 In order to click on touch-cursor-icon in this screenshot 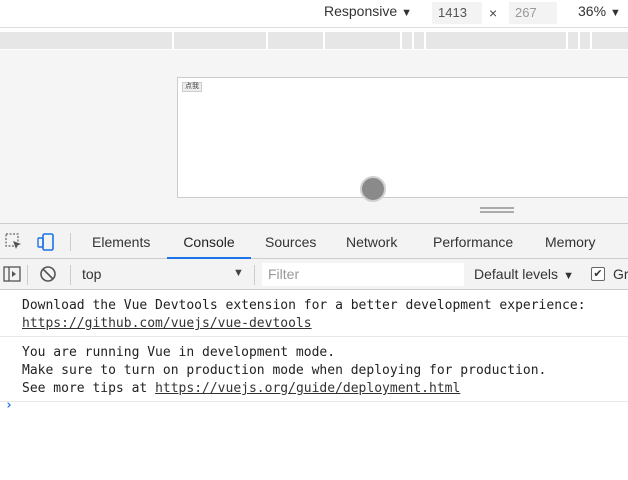, I will do `click(373, 189)`.